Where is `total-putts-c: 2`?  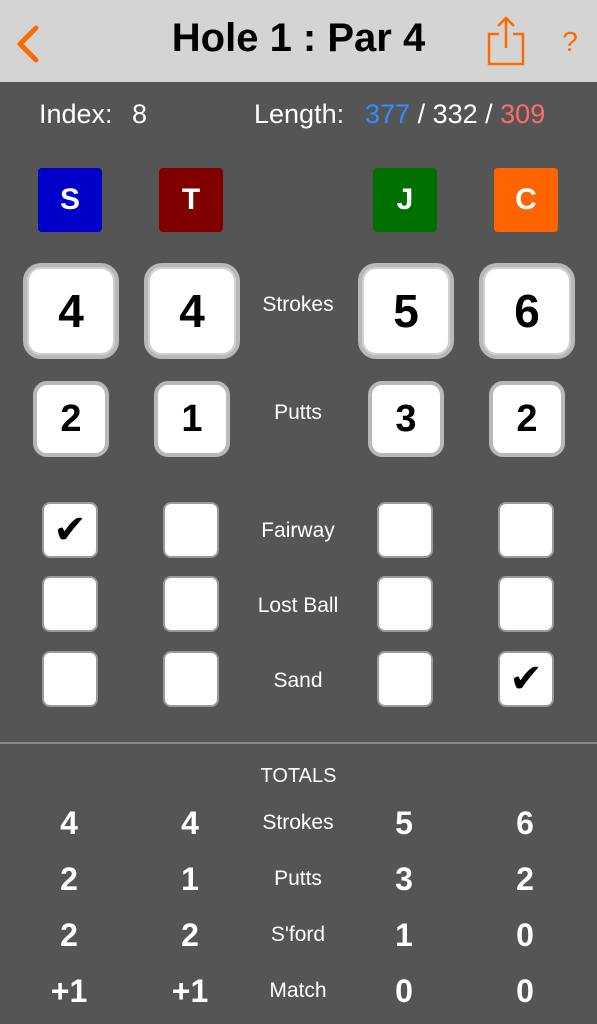 total-putts-c: 2 is located at coordinates (525, 879).